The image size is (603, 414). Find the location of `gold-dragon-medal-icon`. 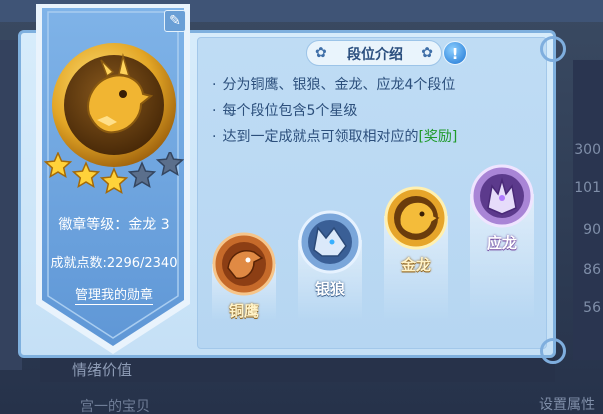

gold-dragon-medal-icon is located at coordinates (114, 105).